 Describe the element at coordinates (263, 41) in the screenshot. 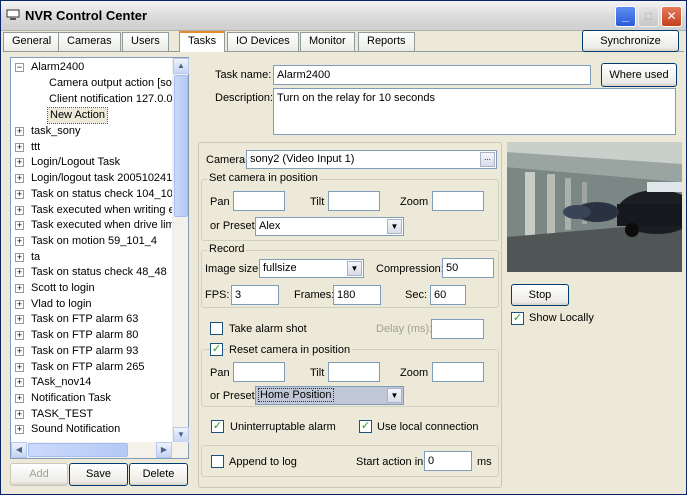

I see `tab-io-devices: IO Devices` at that location.